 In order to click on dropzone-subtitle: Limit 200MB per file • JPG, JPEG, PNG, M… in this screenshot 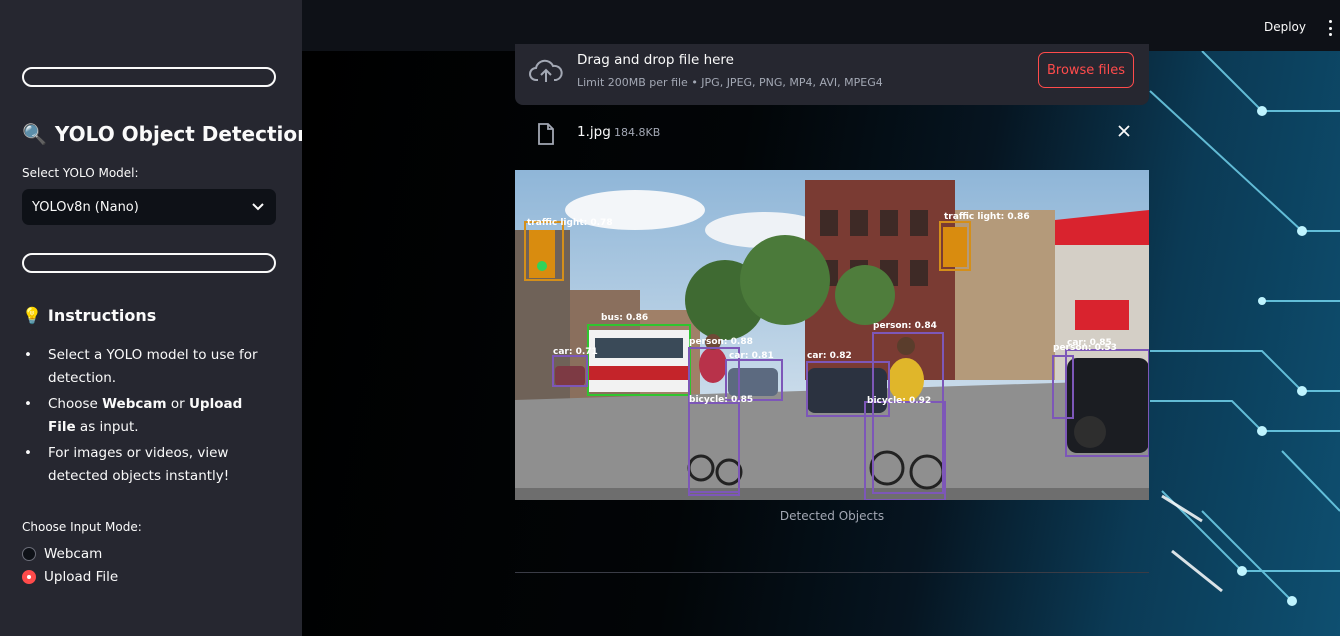, I will do `click(730, 82)`.